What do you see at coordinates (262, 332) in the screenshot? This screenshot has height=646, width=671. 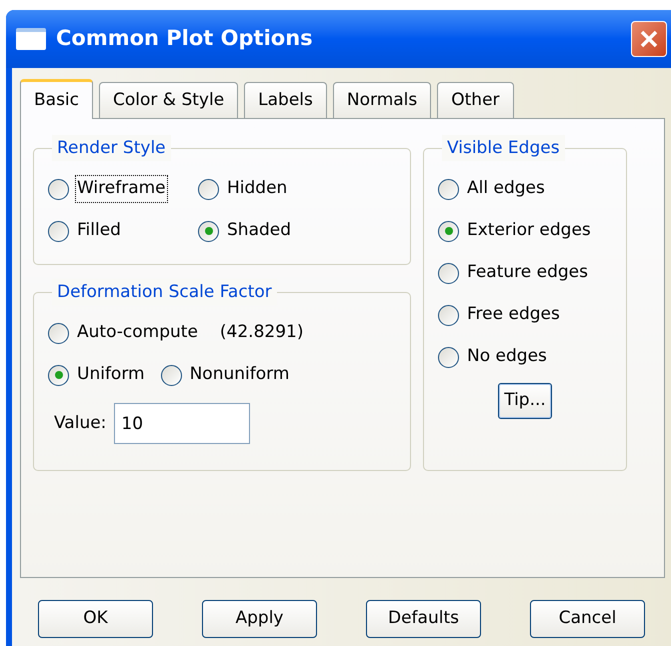 I see `computed-value: (42.8291)` at bounding box center [262, 332].